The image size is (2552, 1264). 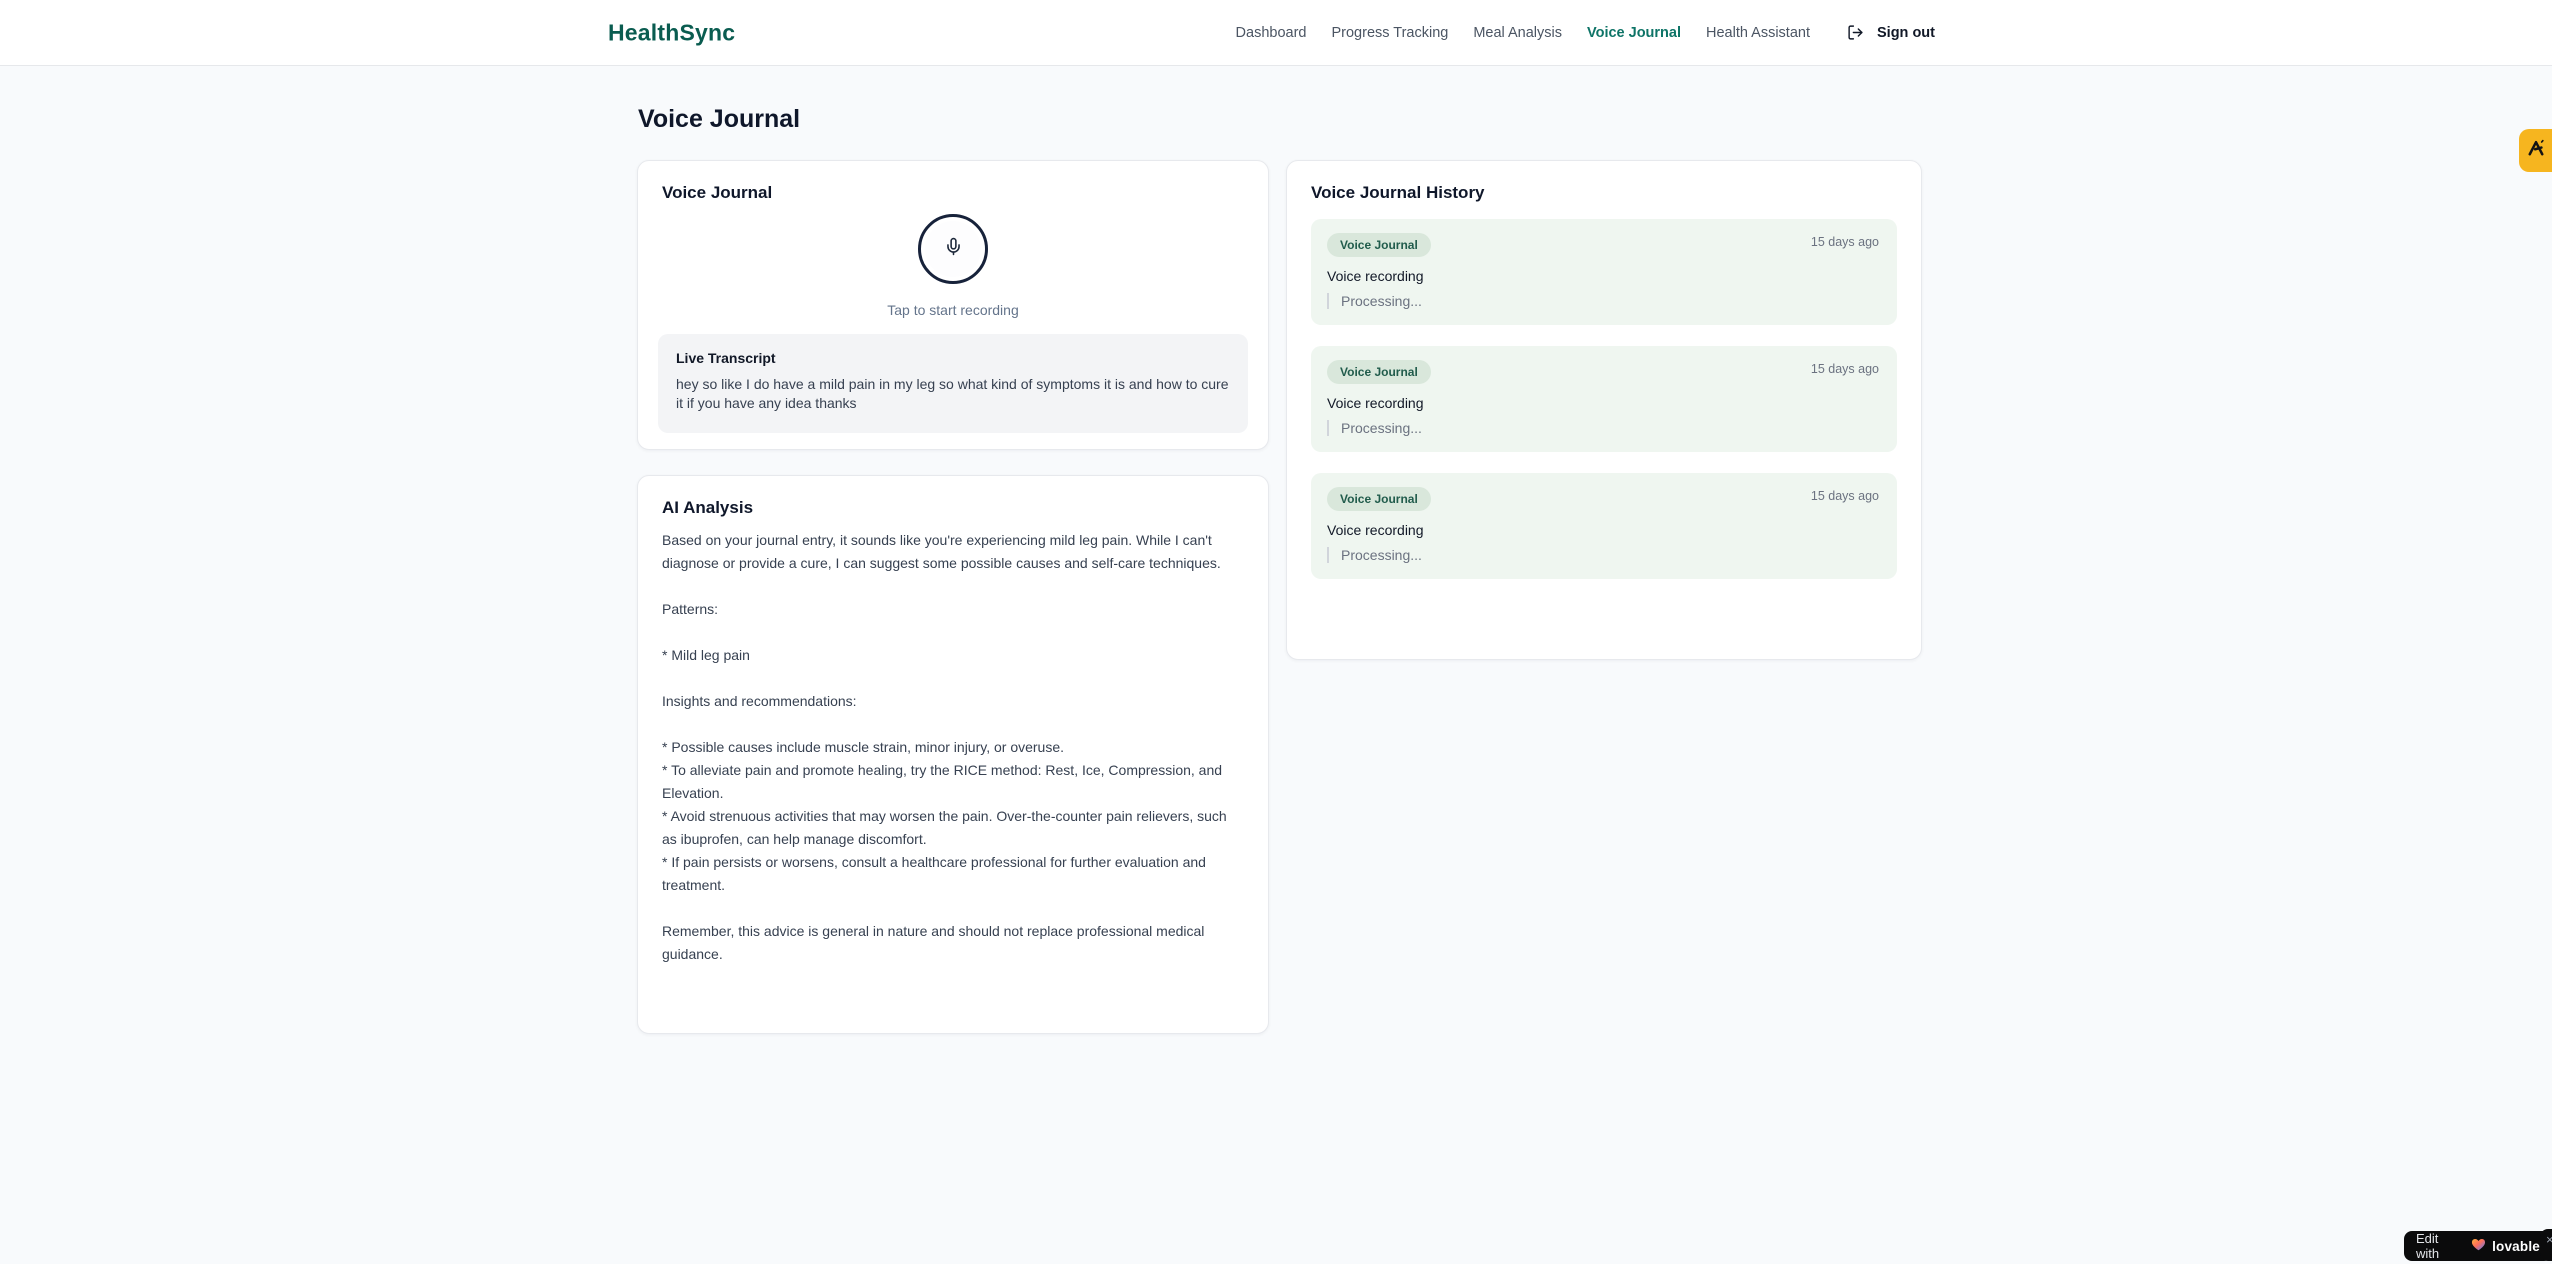 What do you see at coordinates (1398, 192) in the screenshot?
I see `history-card-title: Voice Journal History` at bounding box center [1398, 192].